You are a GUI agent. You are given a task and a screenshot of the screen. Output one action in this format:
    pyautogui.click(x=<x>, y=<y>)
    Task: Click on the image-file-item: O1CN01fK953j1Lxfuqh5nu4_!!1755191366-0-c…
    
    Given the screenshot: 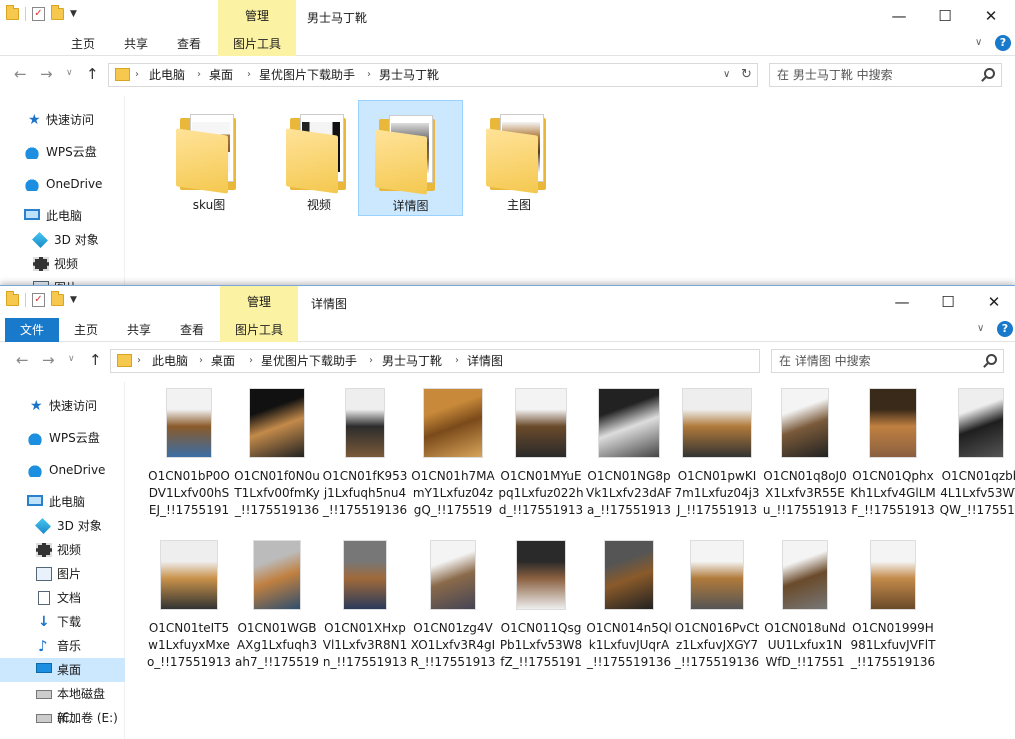 What is the action you would take?
    pyautogui.click(x=365, y=462)
    